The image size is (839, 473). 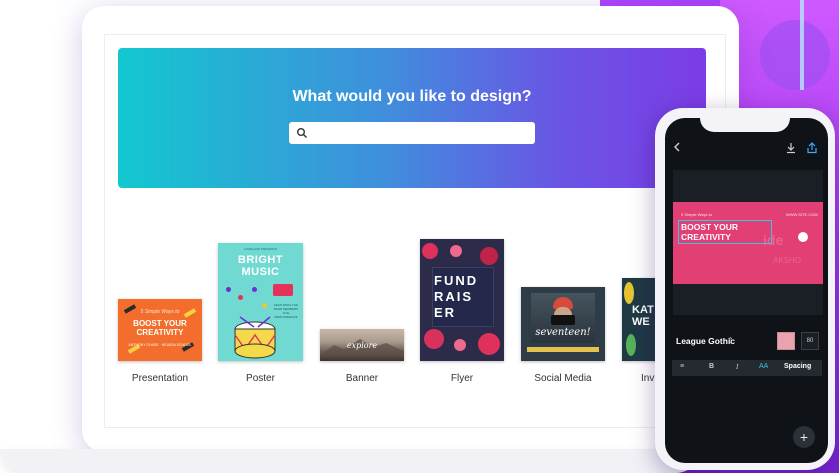 What do you see at coordinates (563, 349) in the screenshot?
I see `preview-caption-bar` at bounding box center [563, 349].